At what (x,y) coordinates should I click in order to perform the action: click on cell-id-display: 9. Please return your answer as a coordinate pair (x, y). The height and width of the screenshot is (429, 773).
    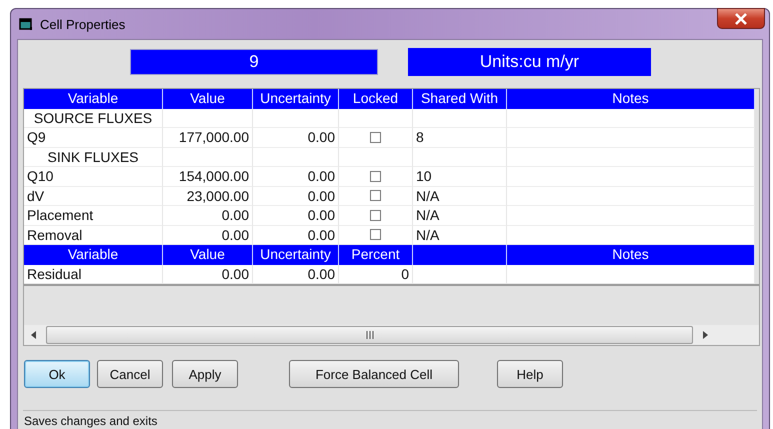
    Looking at the image, I should click on (254, 62).